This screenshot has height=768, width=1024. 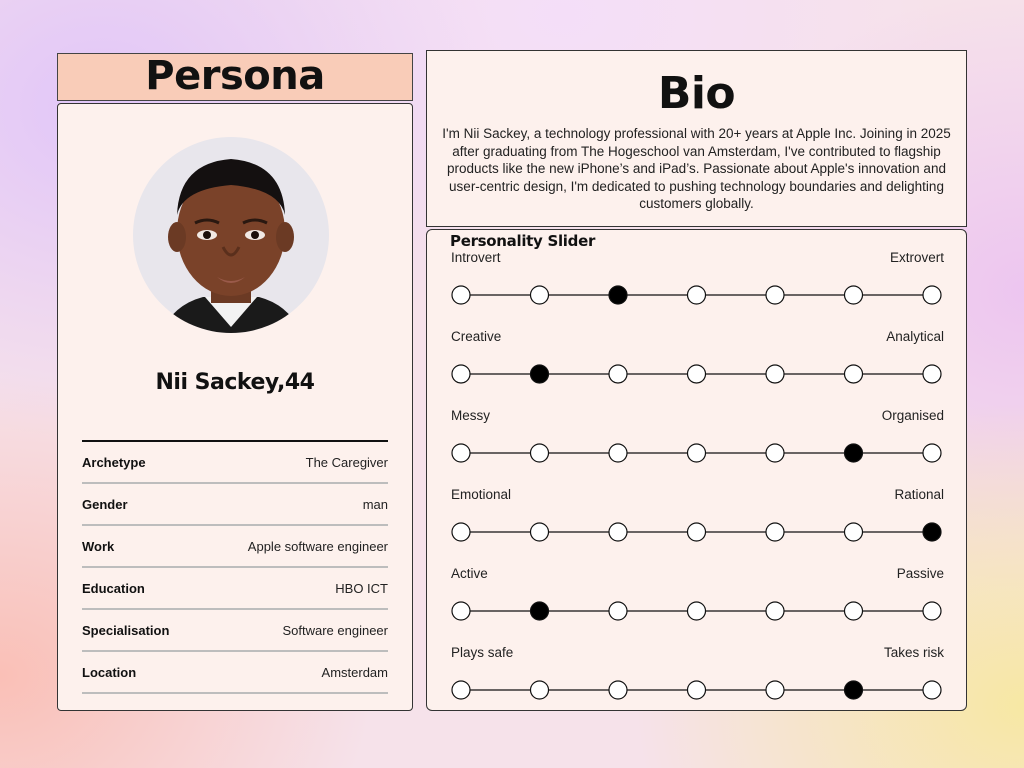 What do you see at coordinates (696, 93) in the screenshot?
I see `bio-title: Bio` at bounding box center [696, 93].